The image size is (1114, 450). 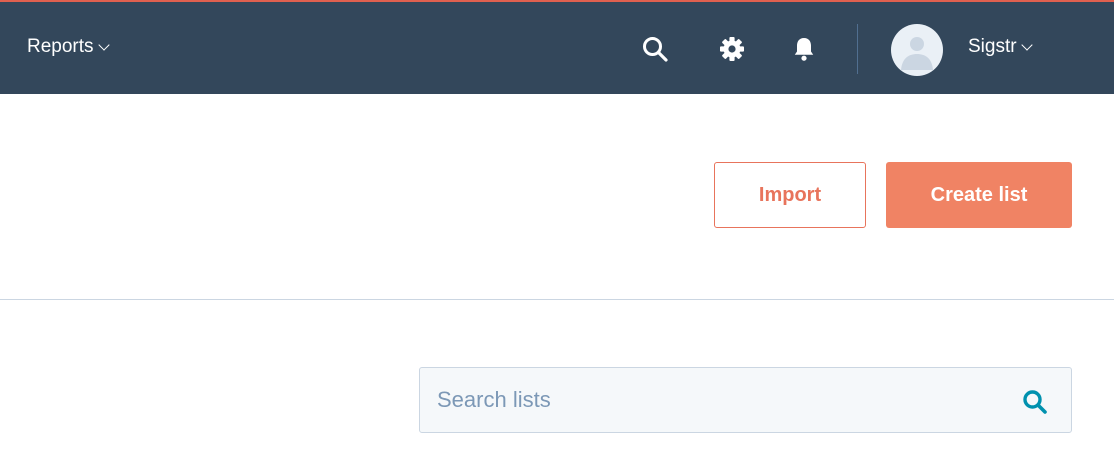 I want to click on section-divider, so click(x=557, y=299).